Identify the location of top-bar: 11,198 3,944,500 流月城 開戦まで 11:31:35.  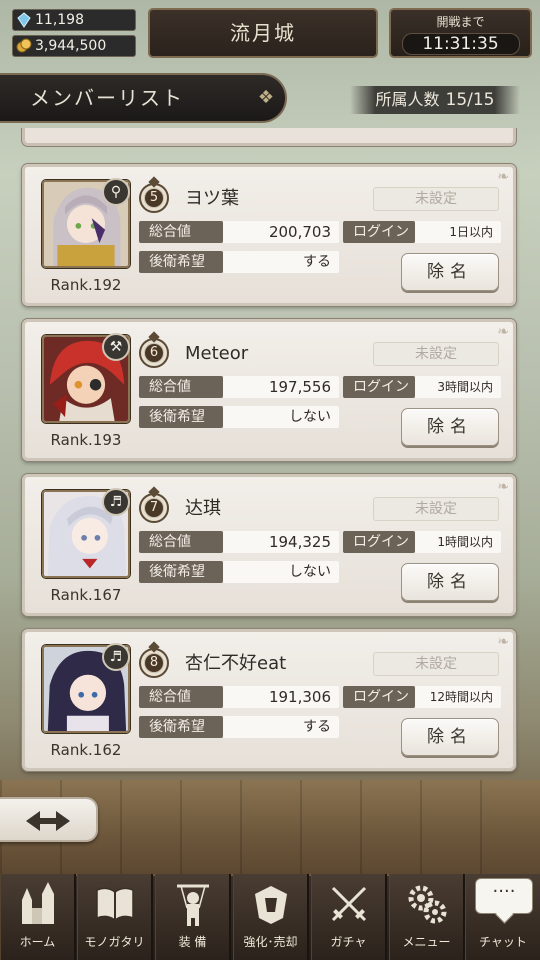
(270, 32).